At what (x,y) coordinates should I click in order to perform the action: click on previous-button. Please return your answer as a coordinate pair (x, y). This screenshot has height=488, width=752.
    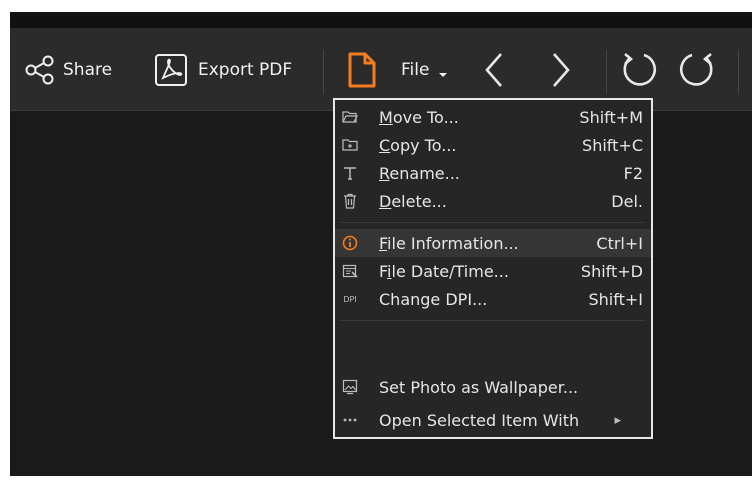
    Looking at the image, I should click on (495, 72).